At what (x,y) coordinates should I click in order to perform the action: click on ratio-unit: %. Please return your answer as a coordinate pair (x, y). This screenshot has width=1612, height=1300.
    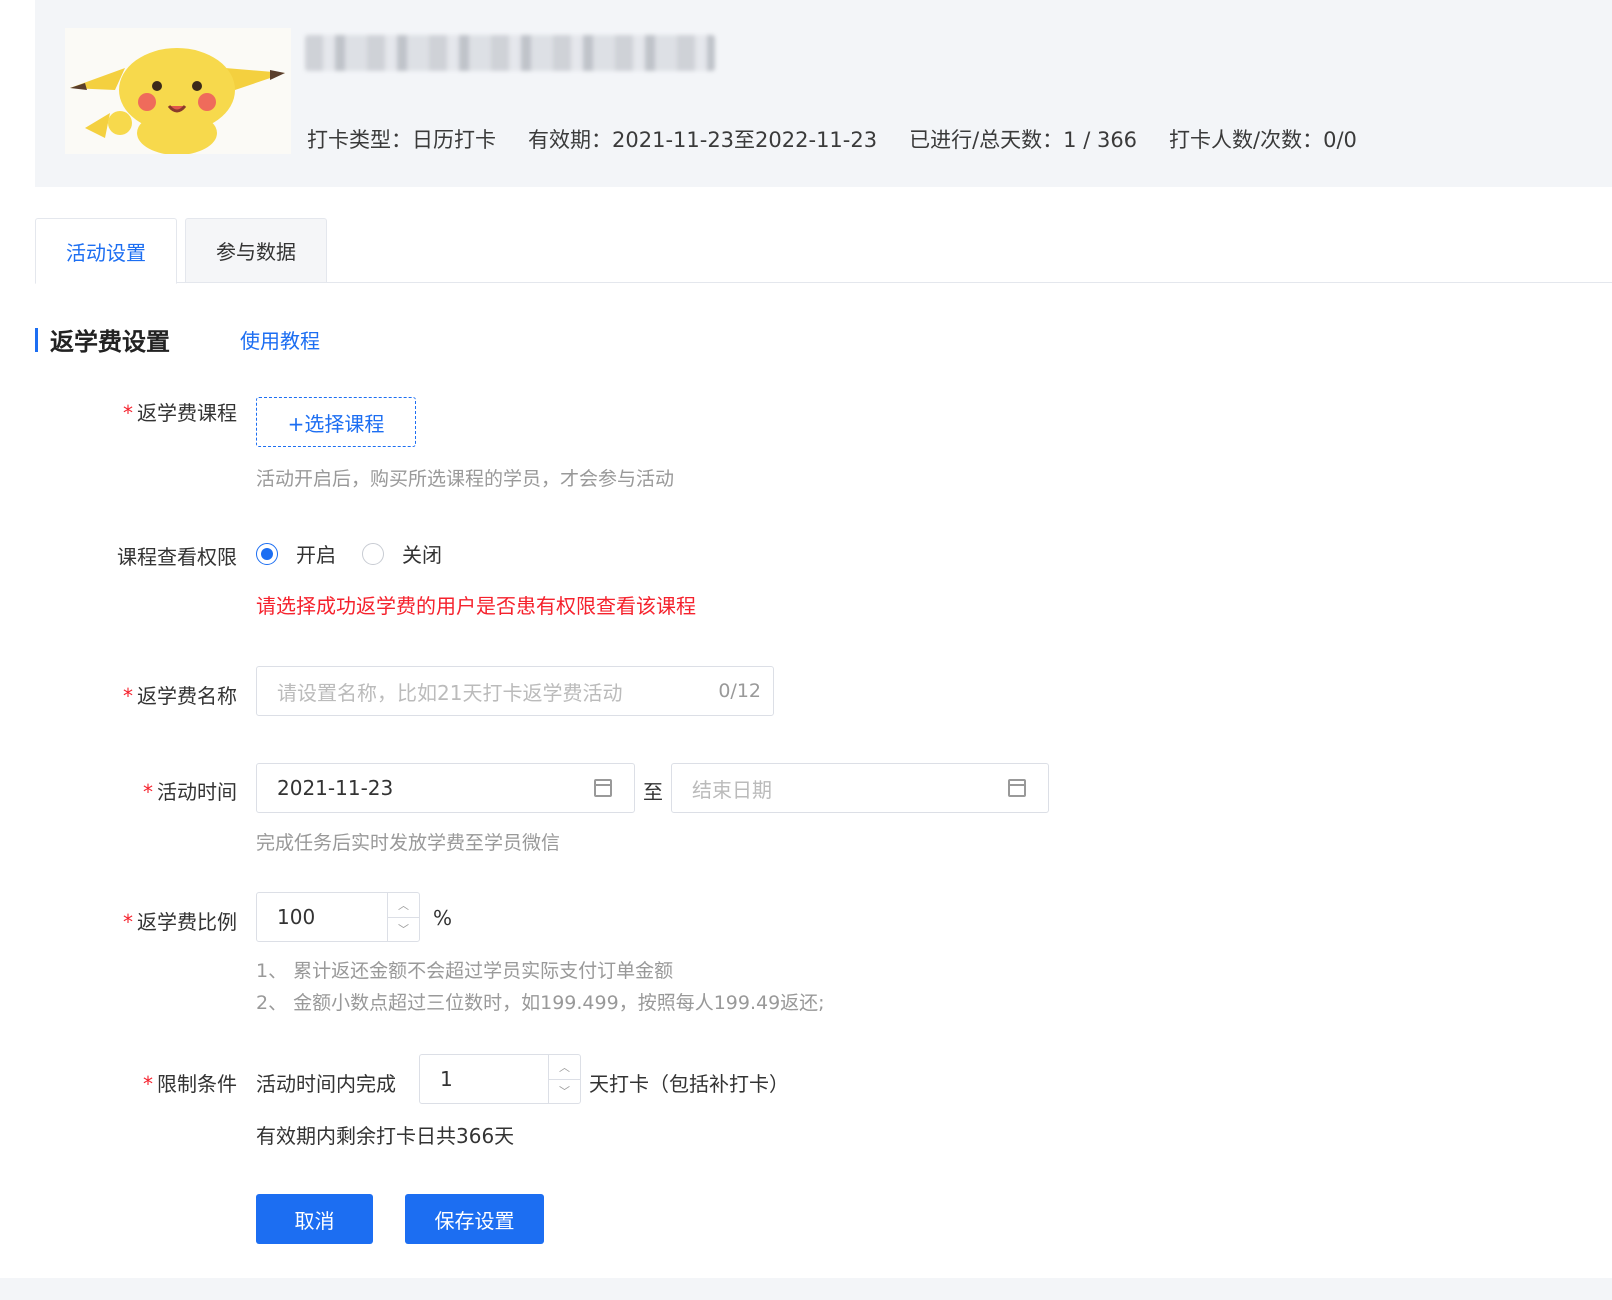
    Looking at the image, I should click on (443, 918).